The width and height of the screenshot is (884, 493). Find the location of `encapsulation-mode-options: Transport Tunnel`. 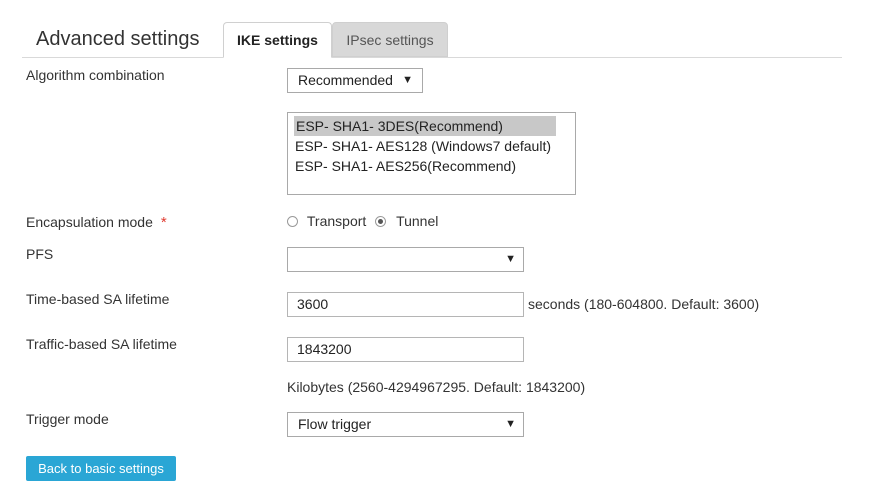

encapsulation-mode-options: Transport Tunnel is located at coordinates (362, 221).